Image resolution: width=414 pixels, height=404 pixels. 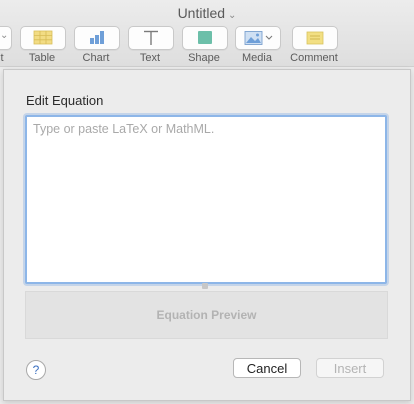 What do you see at coordinates (150, 58) in the screenshot?
I see `toolbar-text-label: Text` at bounding box center [150, 58].